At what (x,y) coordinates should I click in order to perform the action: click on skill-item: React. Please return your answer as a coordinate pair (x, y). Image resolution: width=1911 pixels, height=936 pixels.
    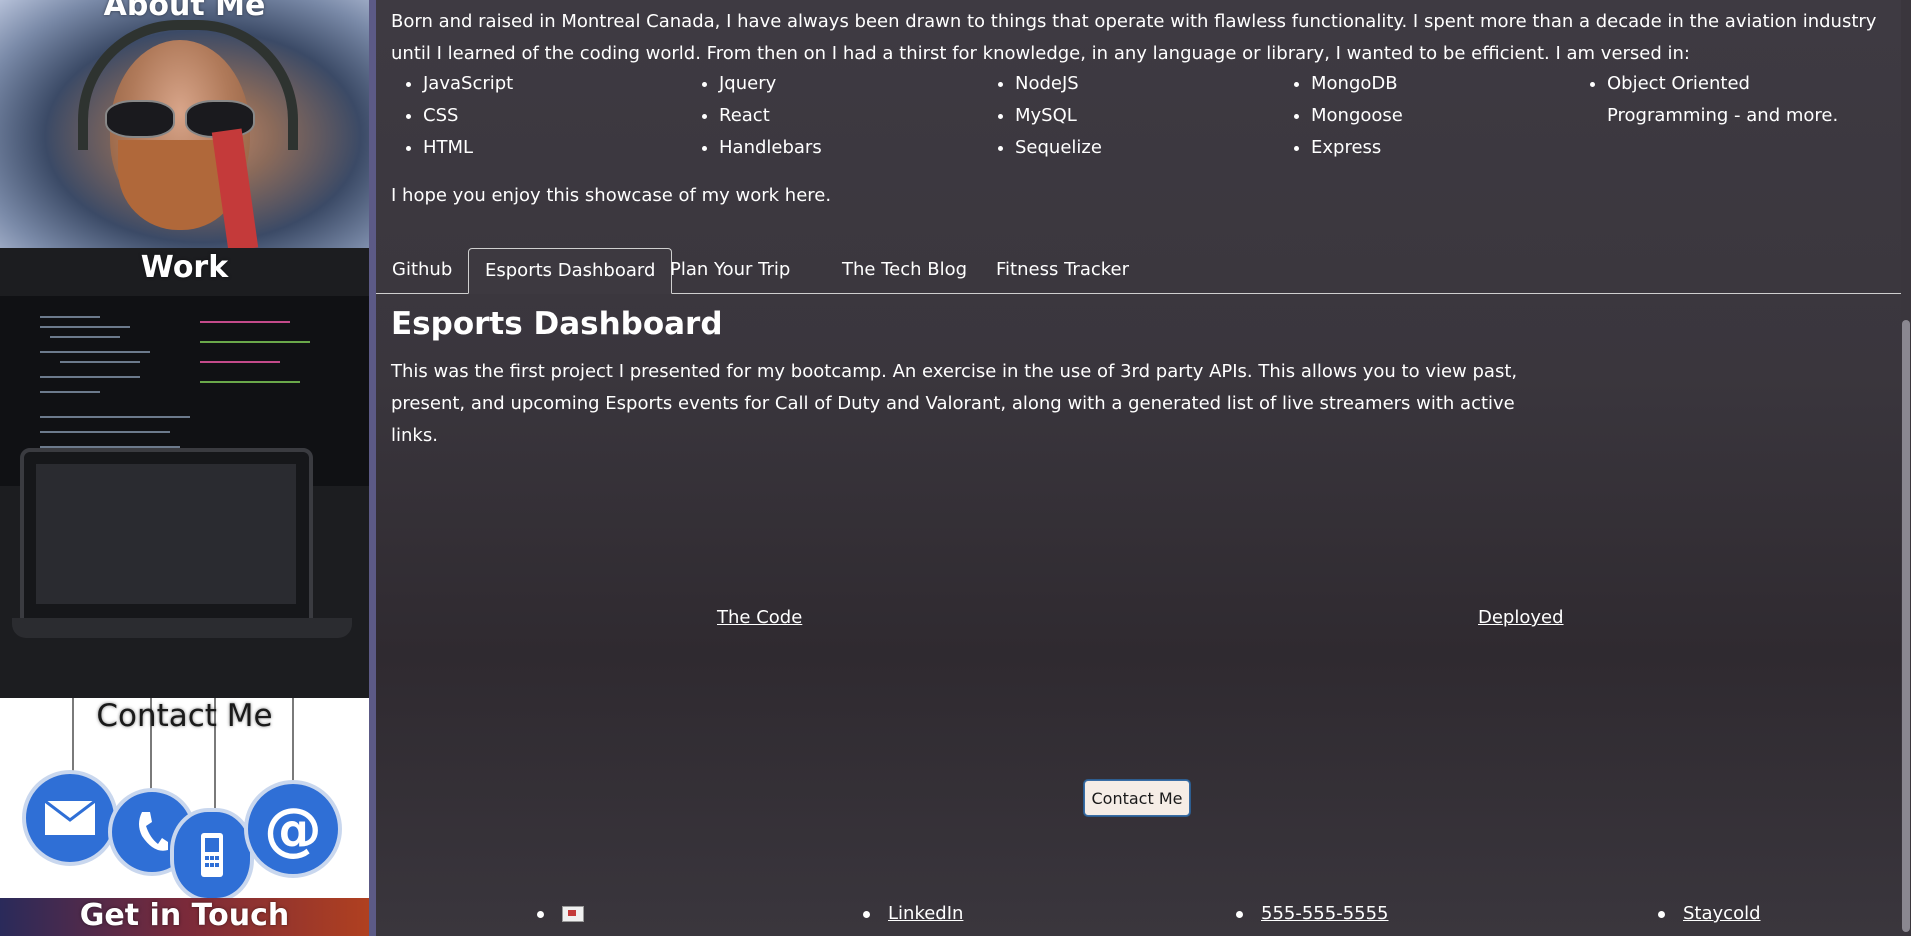
    Looking at the image, I should click on (848, 116).